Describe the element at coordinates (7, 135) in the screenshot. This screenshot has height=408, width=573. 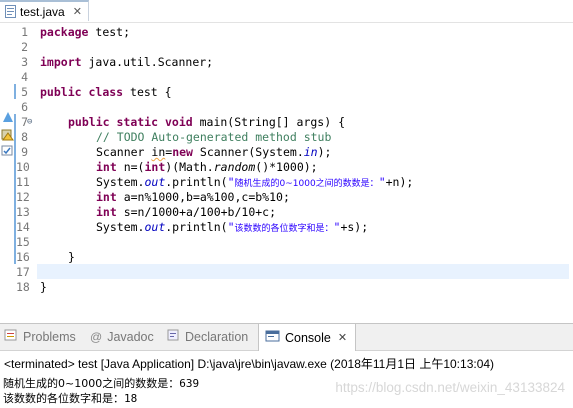
I see `warning-icon` at that location.